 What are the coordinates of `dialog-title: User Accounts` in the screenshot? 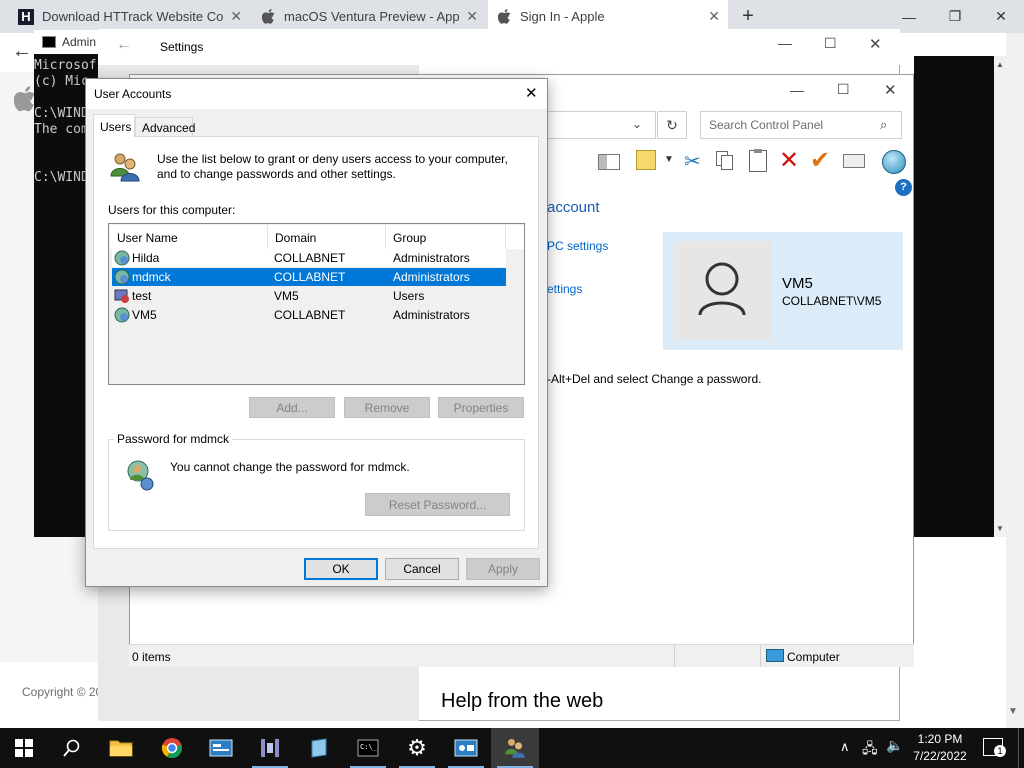 It's located at (133, 94).